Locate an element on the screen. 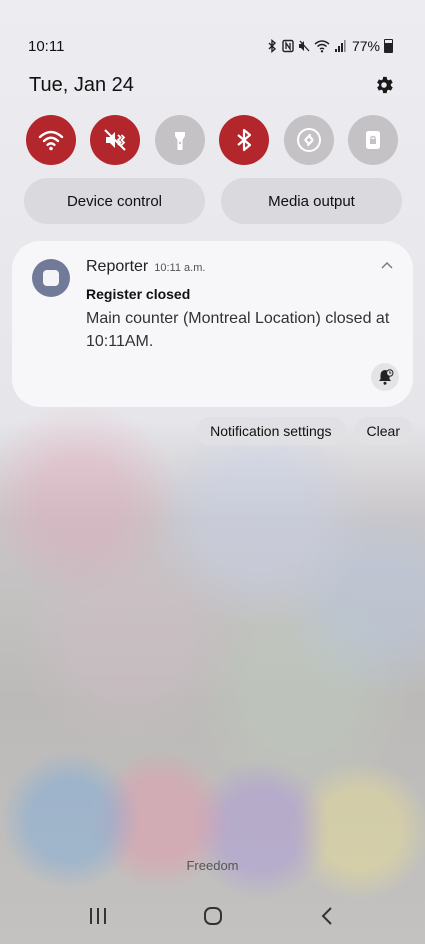  media-output-button: Media output is located at coordinates (311, 201).